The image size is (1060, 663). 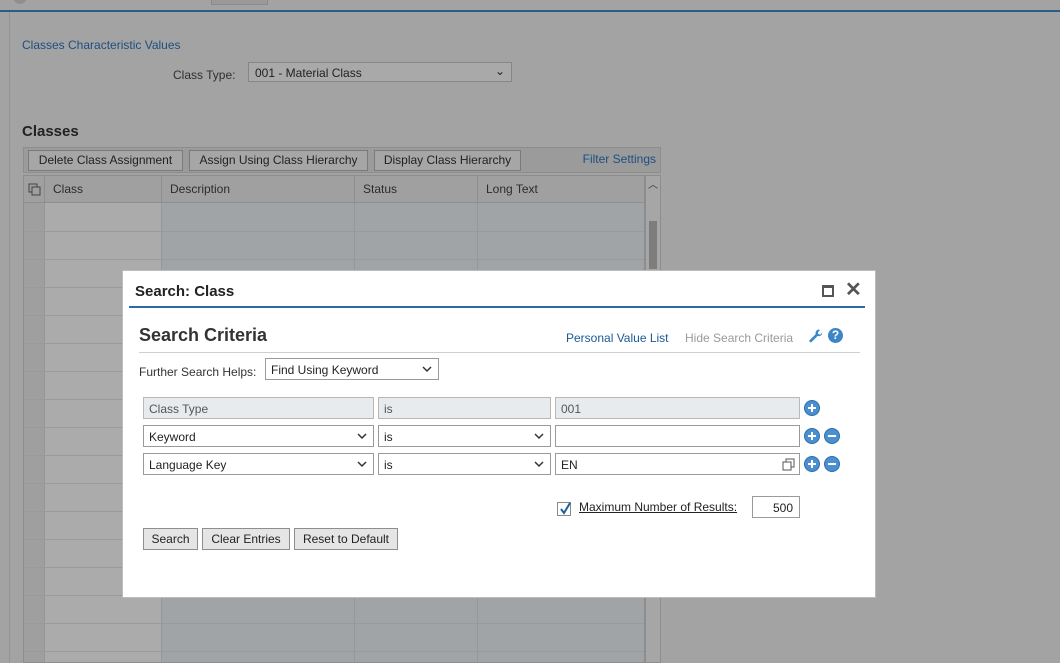 I want to click on max-results-value: 500, so click(x=782, y=508).